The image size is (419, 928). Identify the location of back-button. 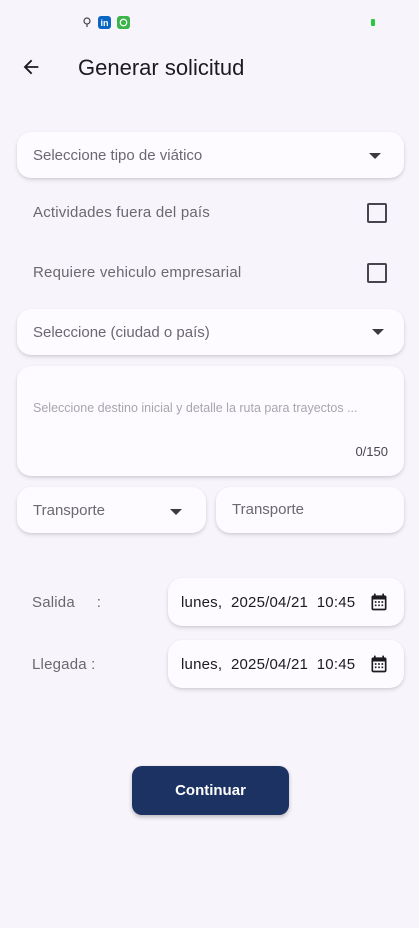
(31, 67).